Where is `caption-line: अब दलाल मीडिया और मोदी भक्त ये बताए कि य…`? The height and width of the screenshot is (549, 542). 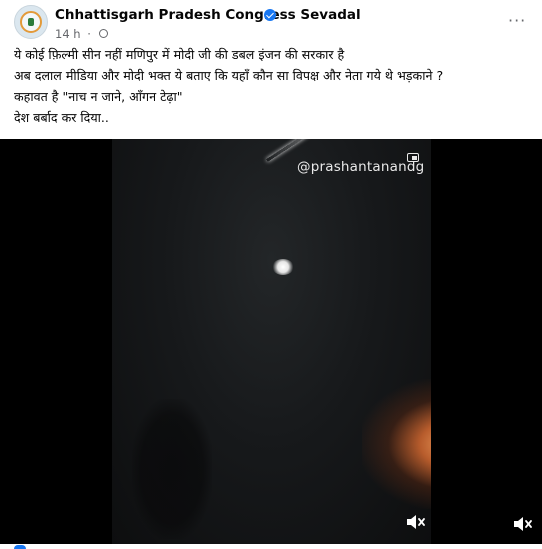 caption-line: अब दलाल मीडिया और मोदी भक्त ये बताए कि य… is located at coordinates (229, 75).